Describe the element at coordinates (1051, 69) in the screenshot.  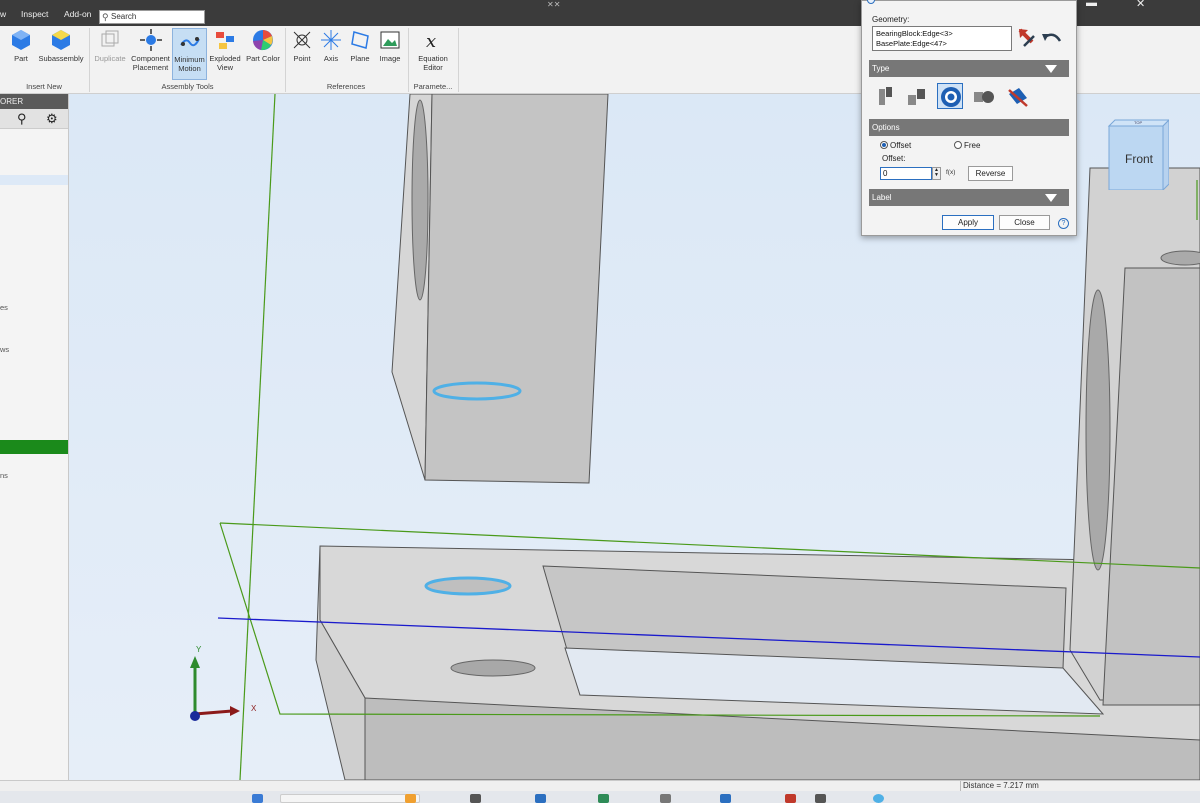
I see `collapse-icon` at that location.